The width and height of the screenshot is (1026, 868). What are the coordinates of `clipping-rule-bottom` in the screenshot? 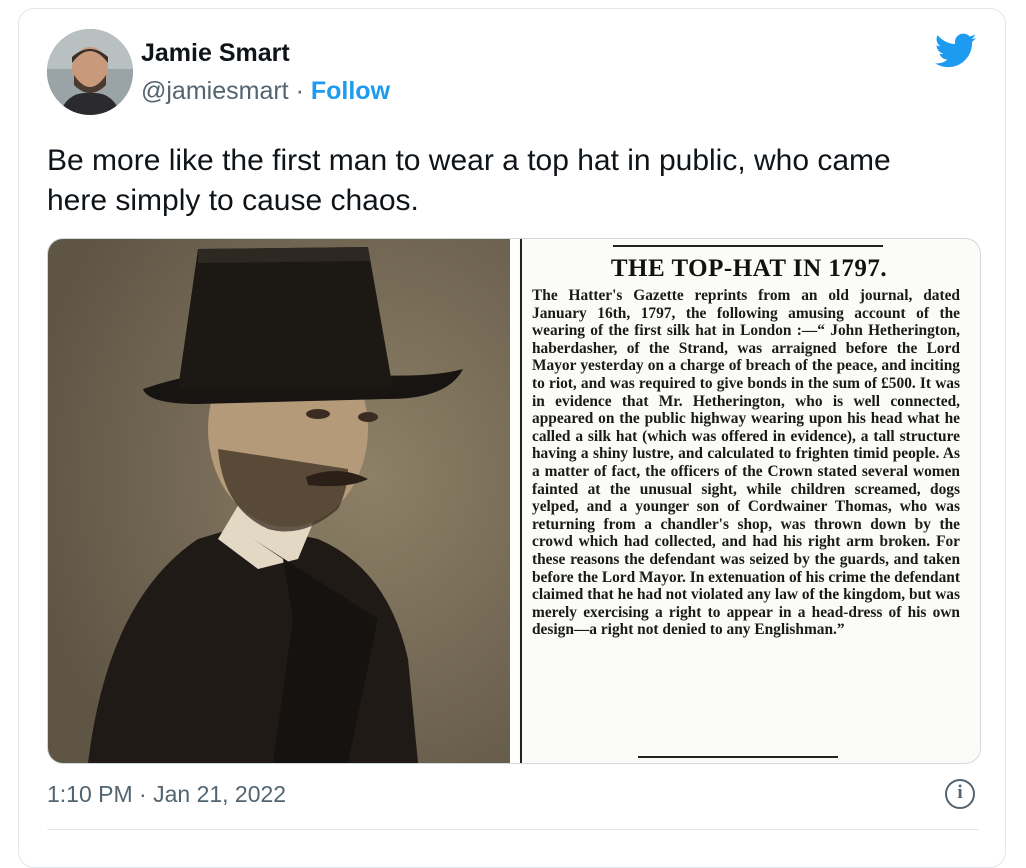 It's located at (738, 757).